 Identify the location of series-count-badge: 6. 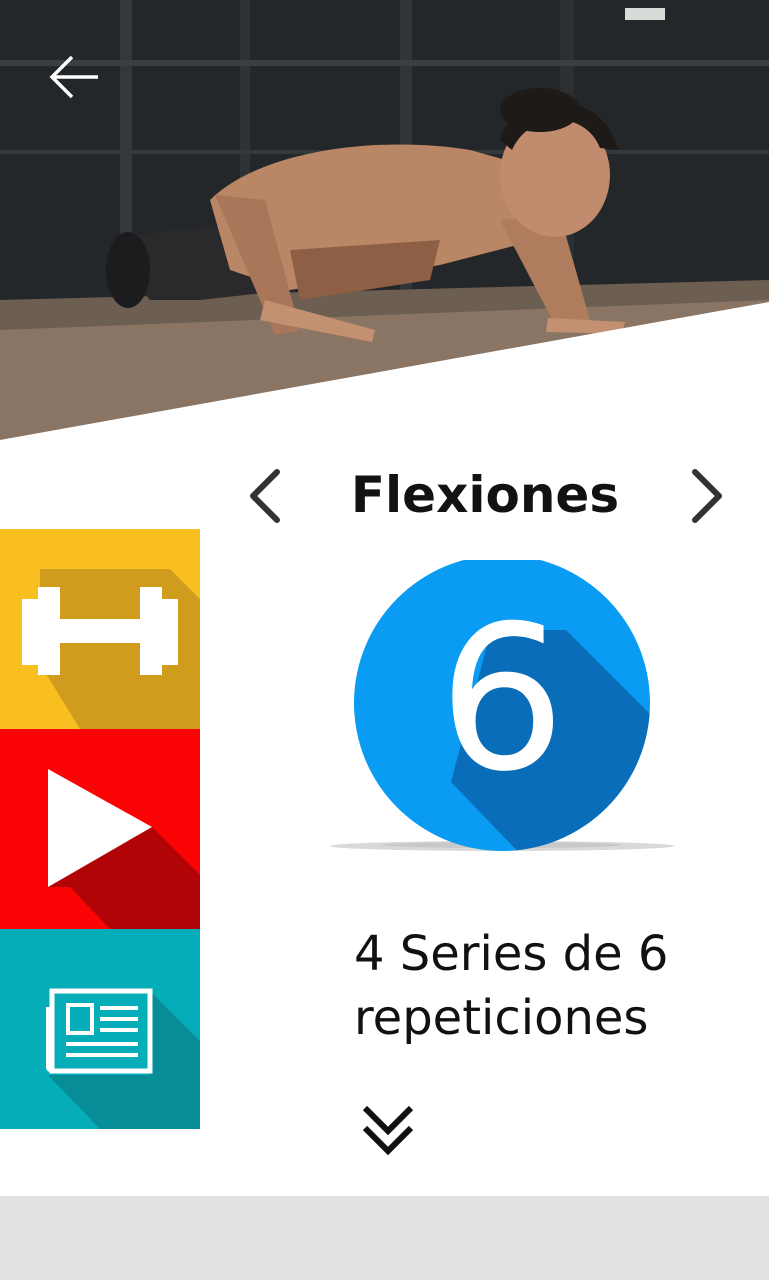
(504, 710).